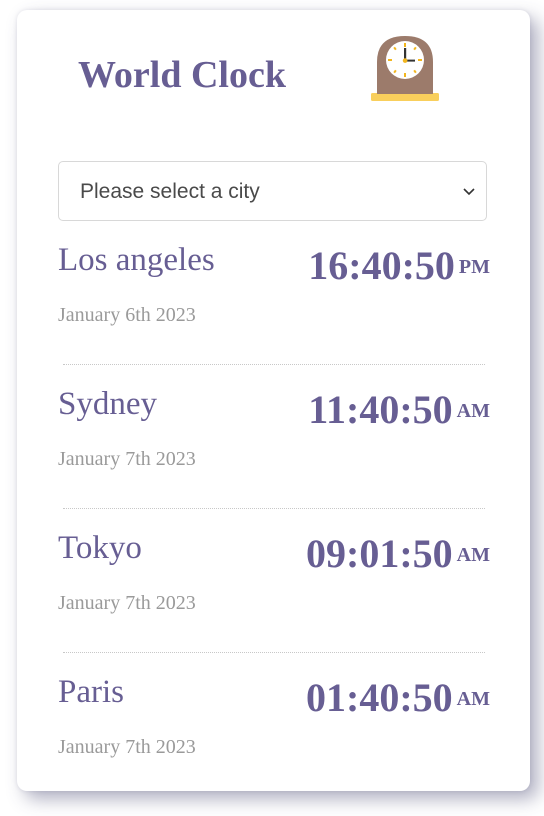  What do you see at coordinates (469, 192) in the screenshot?
I see `chevron-down-icon` at bounding box center [469, 192].